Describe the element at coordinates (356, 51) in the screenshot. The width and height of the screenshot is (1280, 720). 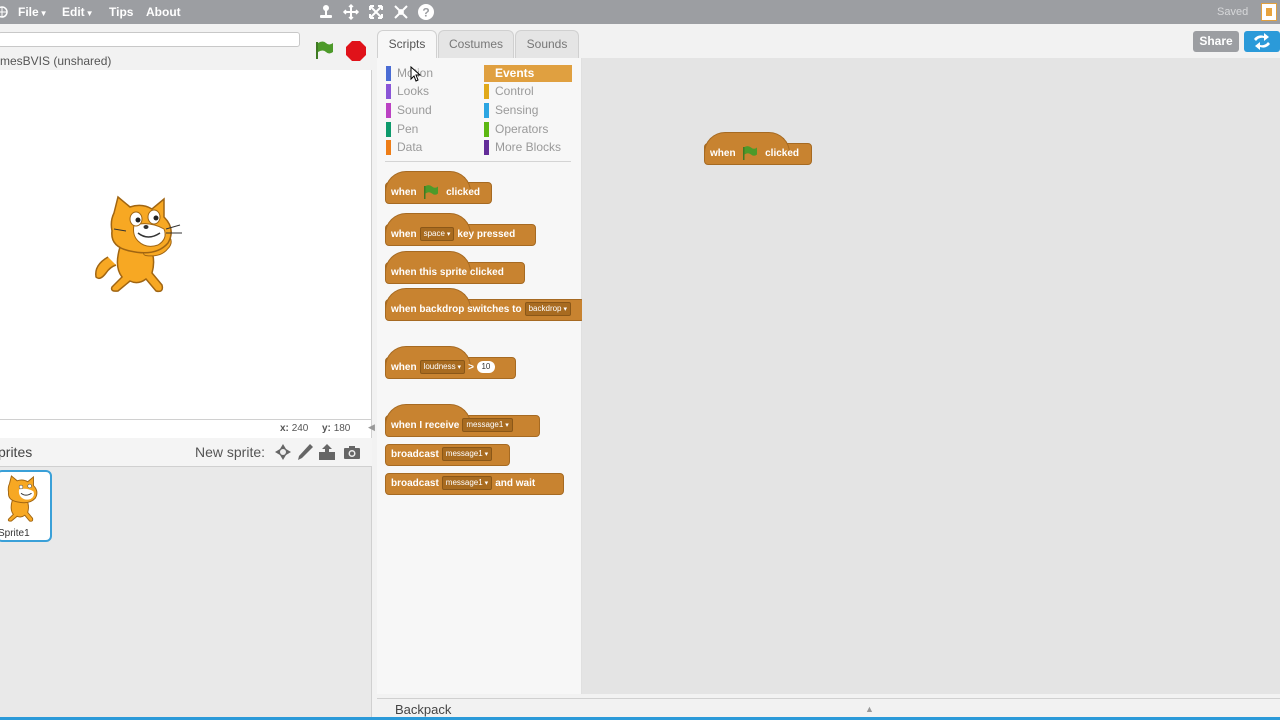
I see `stop-icon` at that location.